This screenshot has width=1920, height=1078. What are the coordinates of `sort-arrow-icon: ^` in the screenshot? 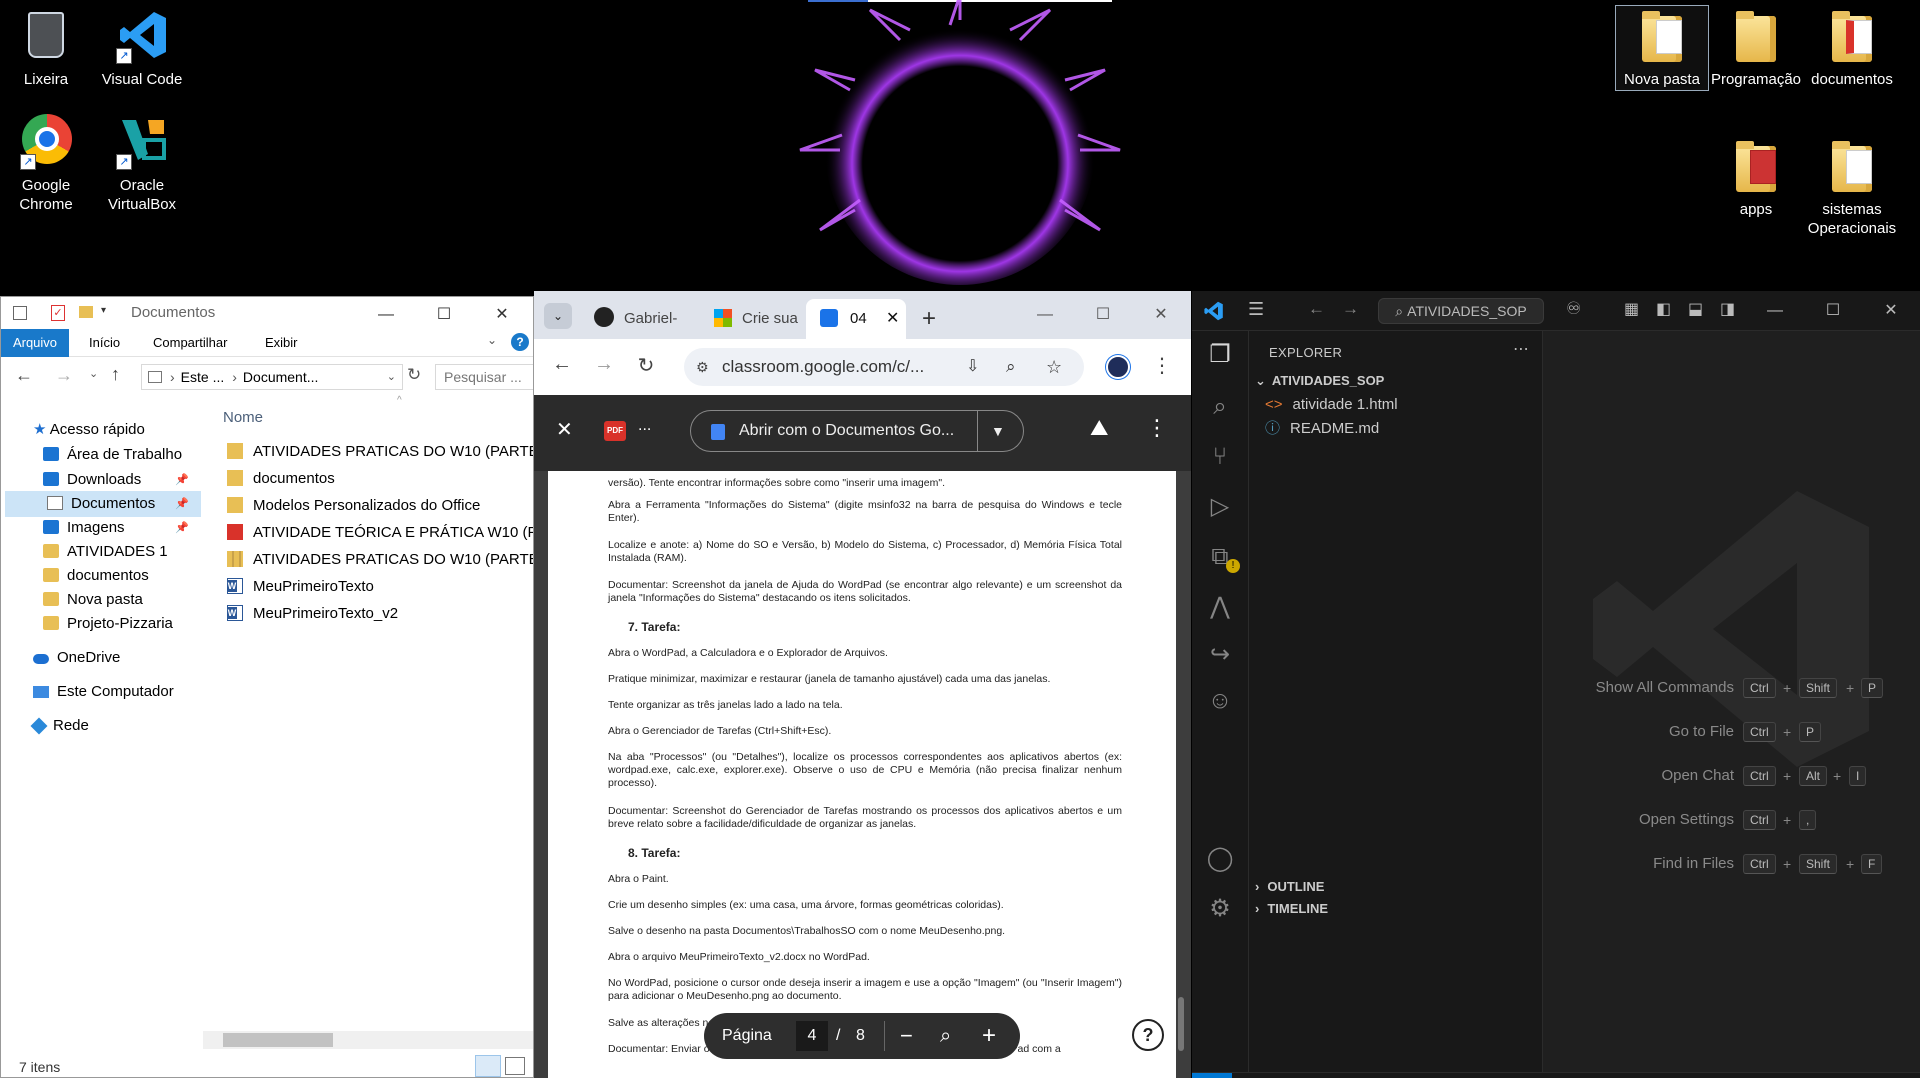 It's located at (399, 400).